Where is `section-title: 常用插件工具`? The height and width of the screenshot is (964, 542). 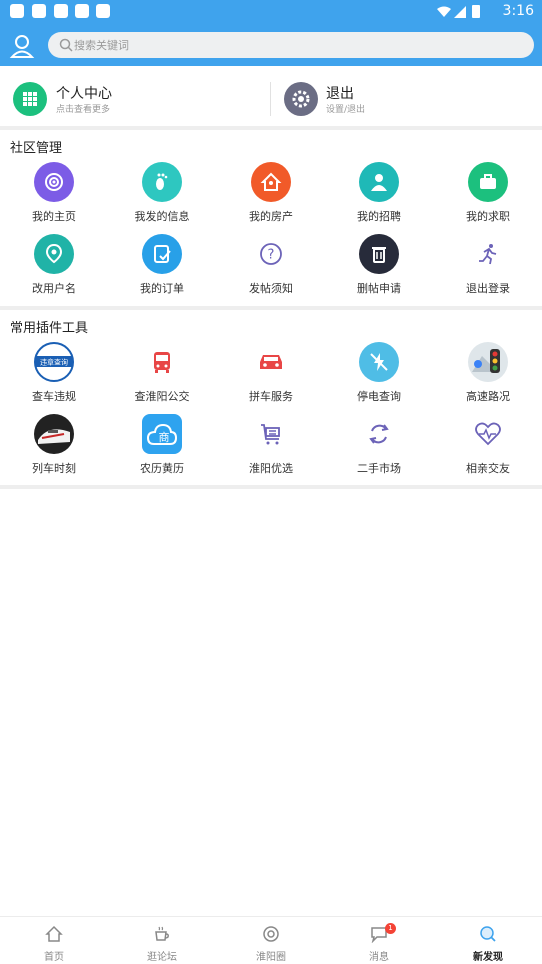 section-title: 常用插件工具 is located at coordinates (49, 328).